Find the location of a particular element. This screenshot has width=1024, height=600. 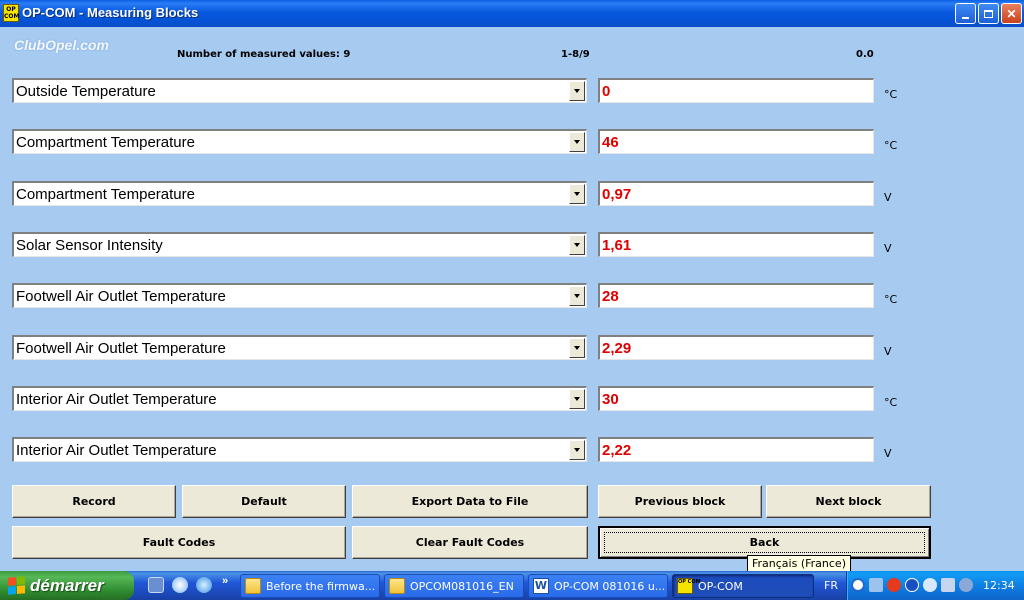

measurement-name: Outside Temperature is located at coordinates (86, 91).